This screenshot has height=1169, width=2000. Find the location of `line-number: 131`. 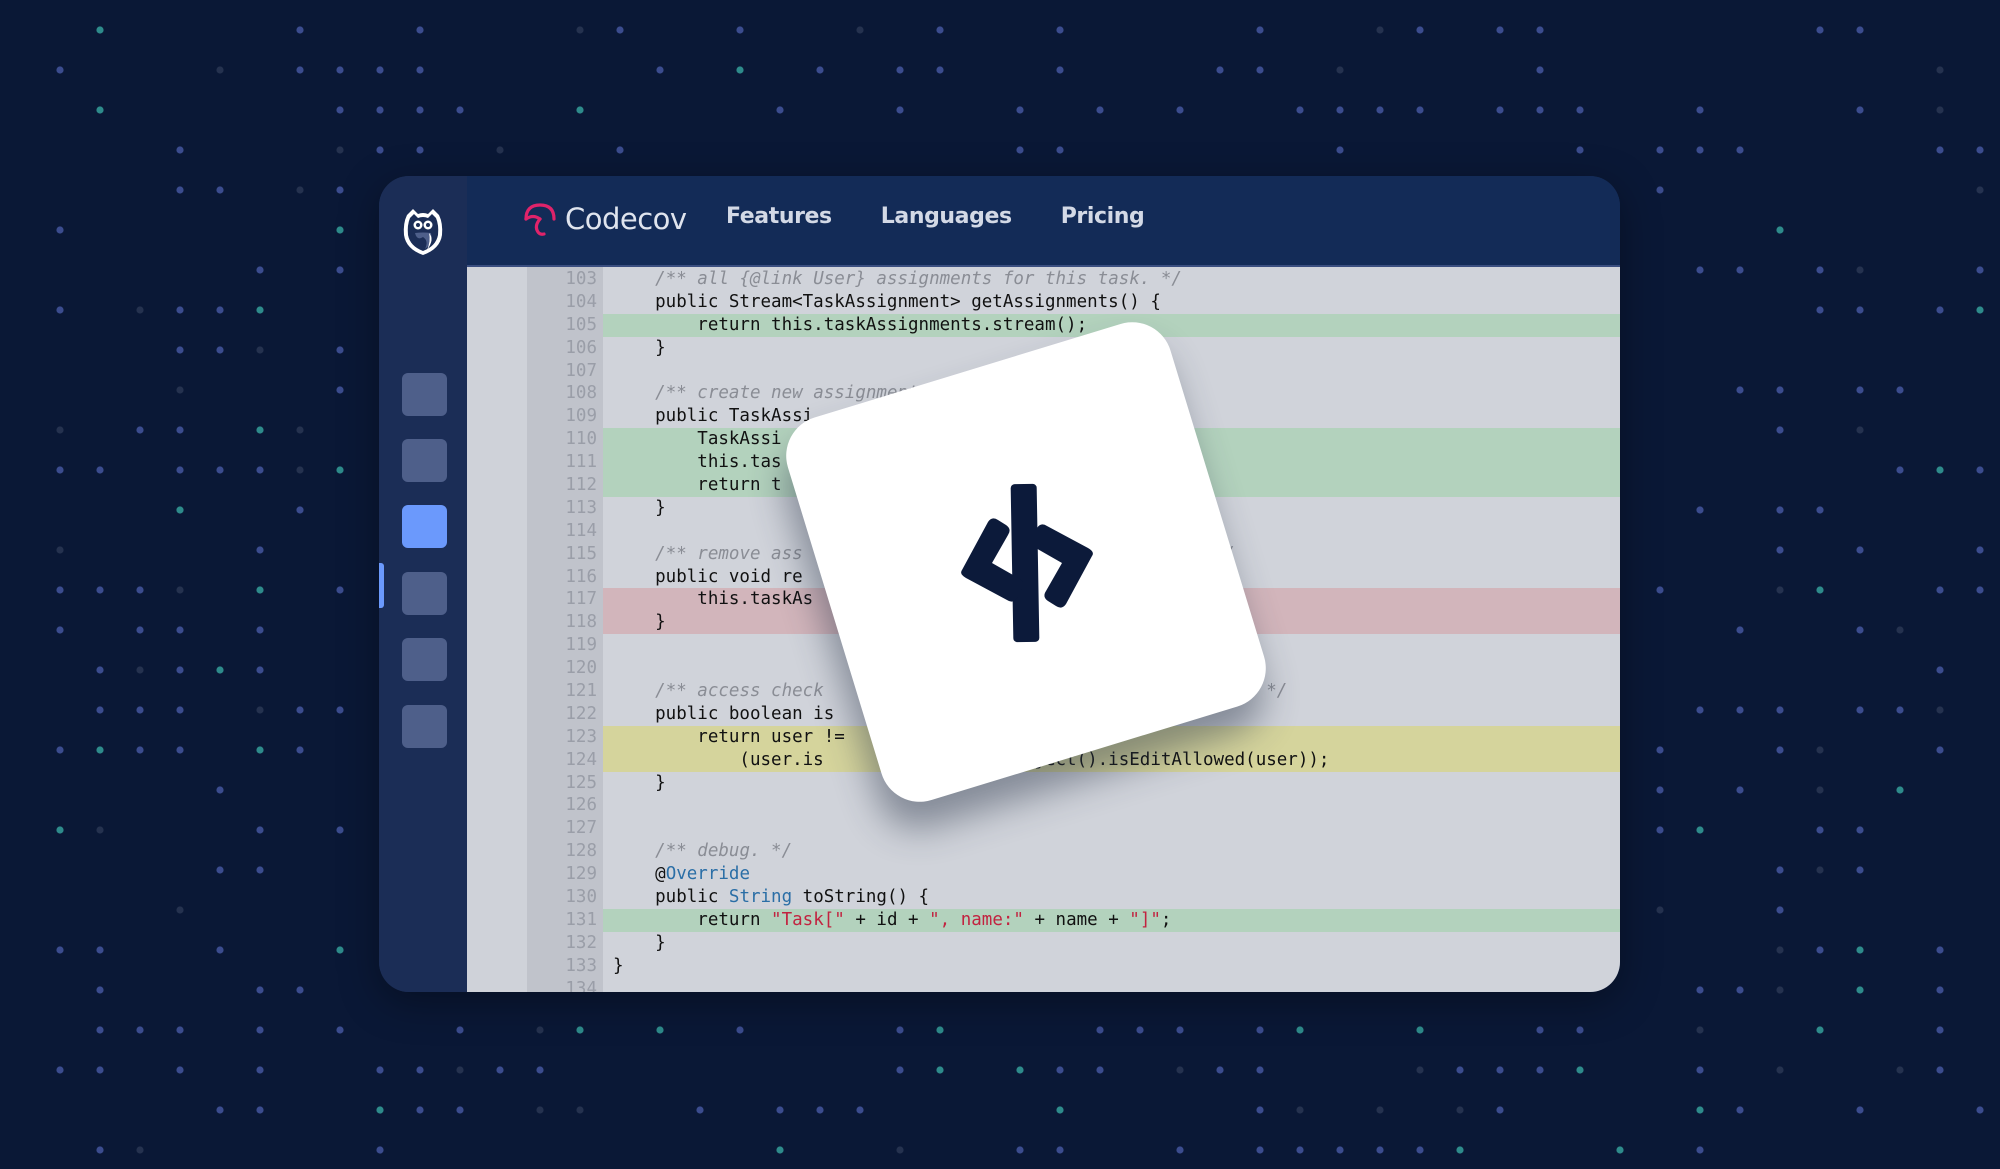

line-number: 131 is located at coordinates (562, 920).